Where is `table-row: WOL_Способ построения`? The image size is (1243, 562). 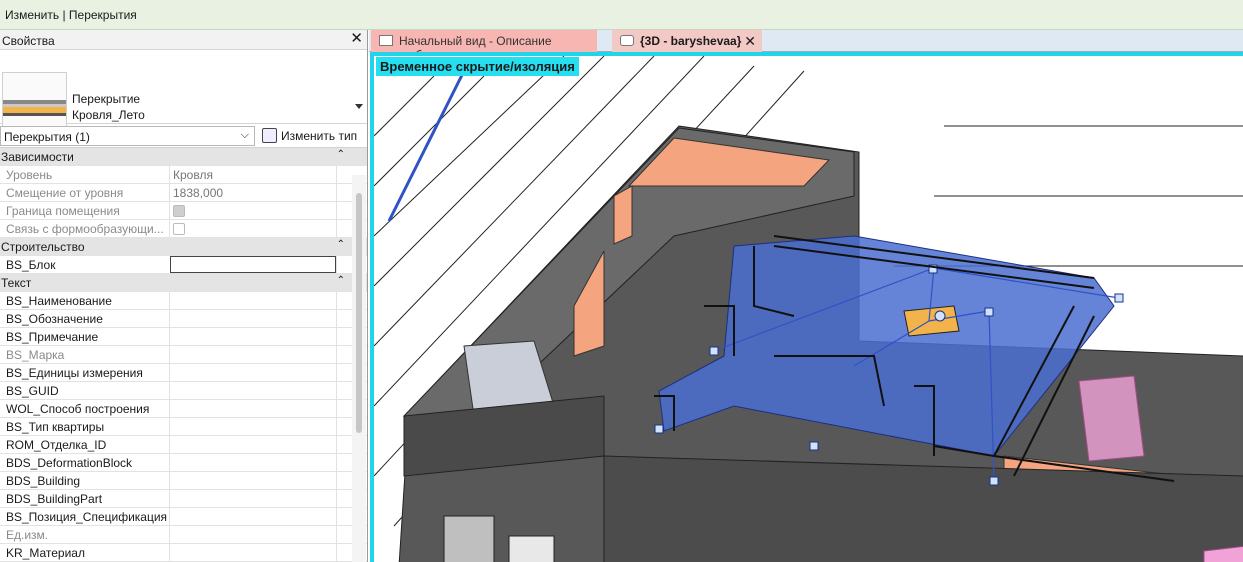 table-row: WOL_Способ построения is located at coordinates (183, 409).